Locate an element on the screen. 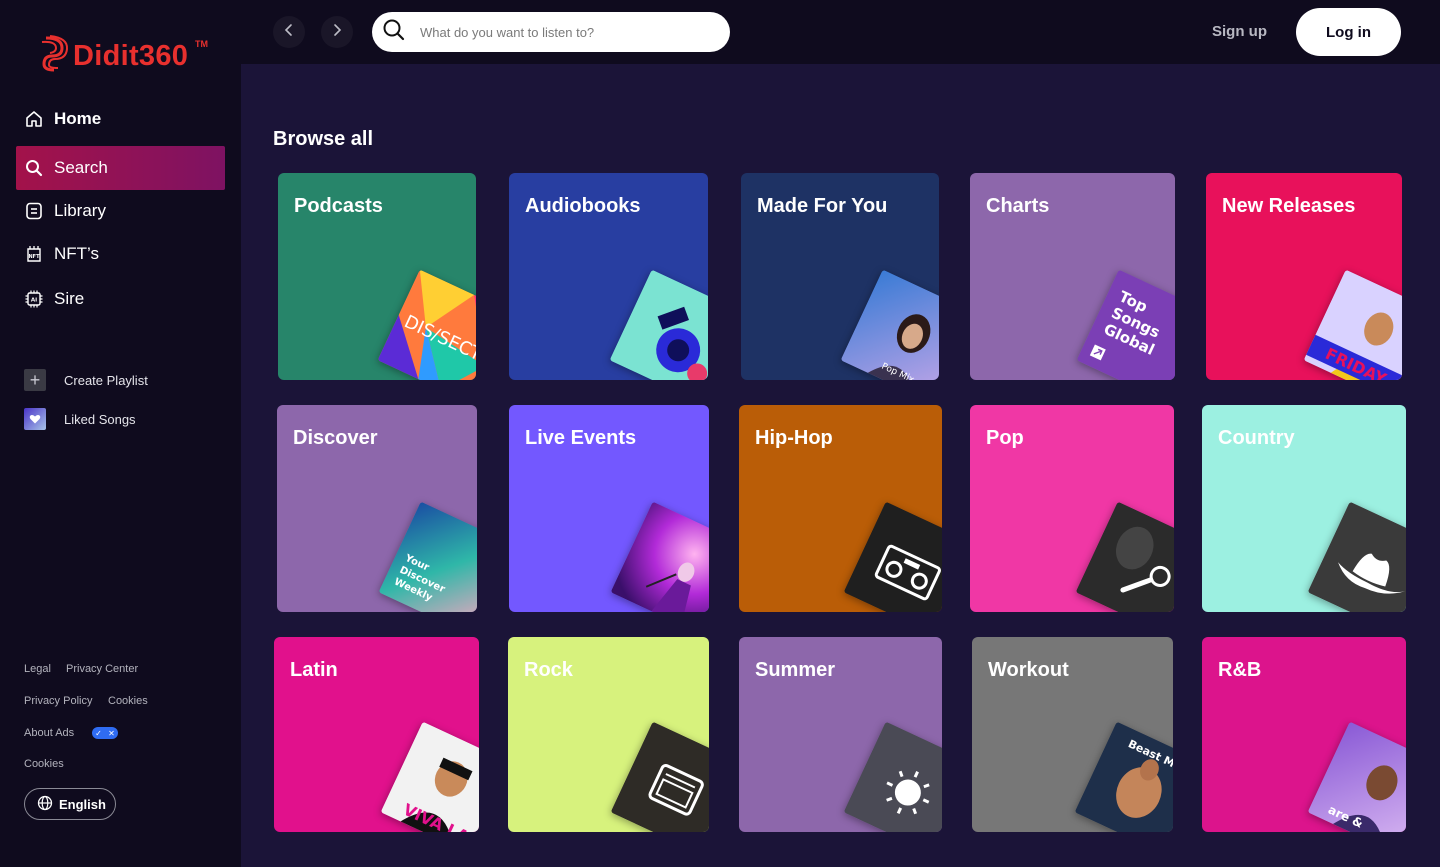 Image resolution: width=1440 pixels, height=867 pixels. check-icon: ✓ is located at coordinates (98, 733).